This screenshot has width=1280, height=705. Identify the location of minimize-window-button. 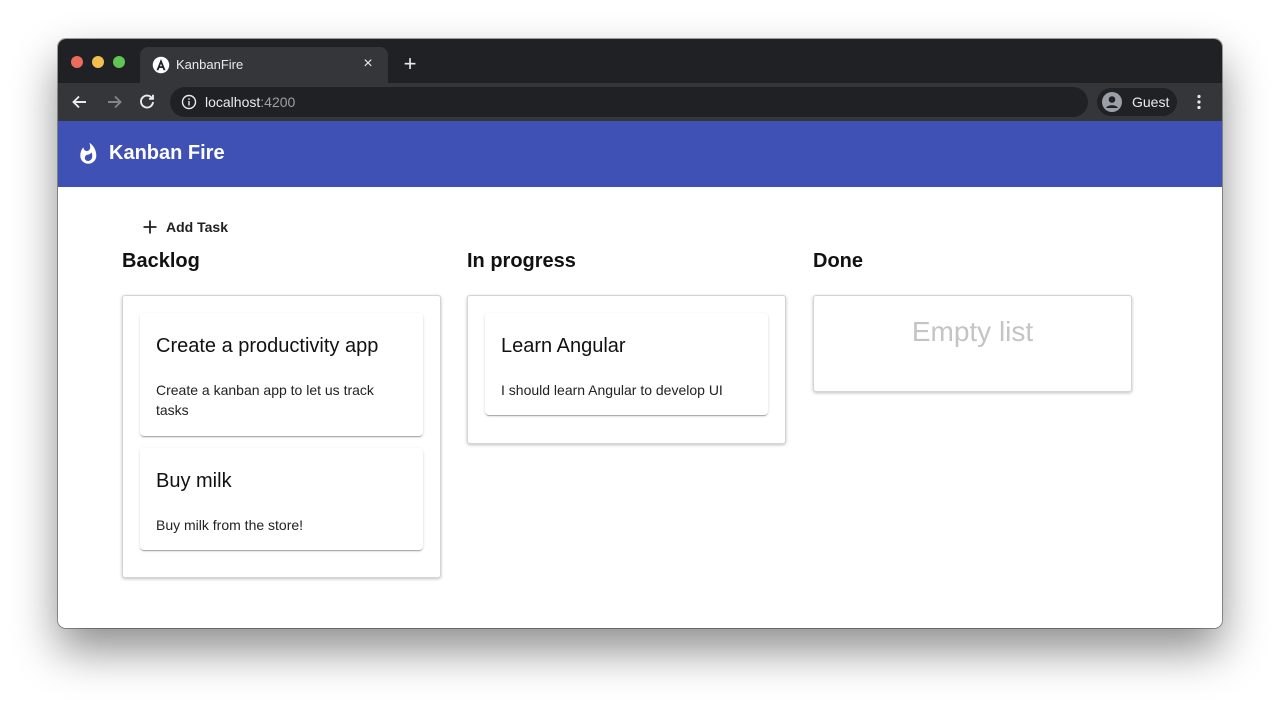
(98, 62).